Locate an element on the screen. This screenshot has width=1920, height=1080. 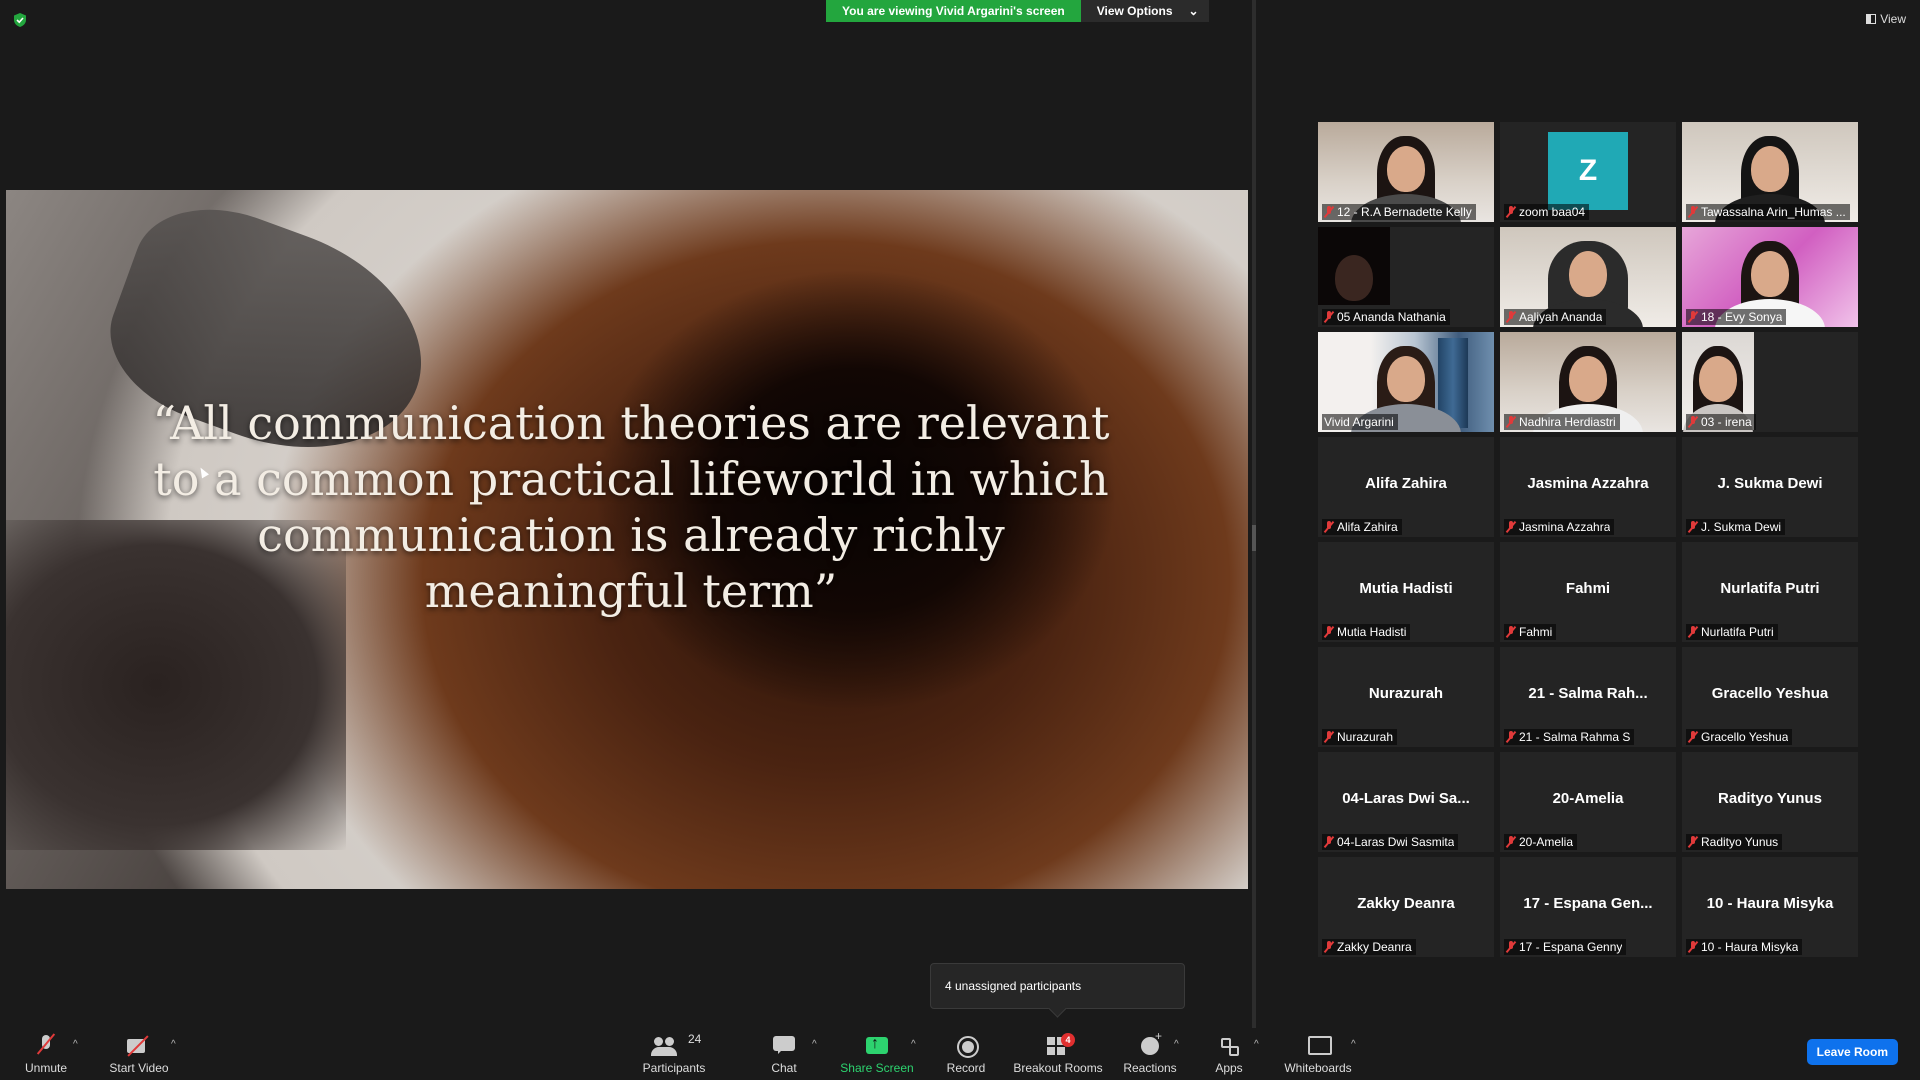
view-options-label: View Options is located at coordinates (1134, 11).